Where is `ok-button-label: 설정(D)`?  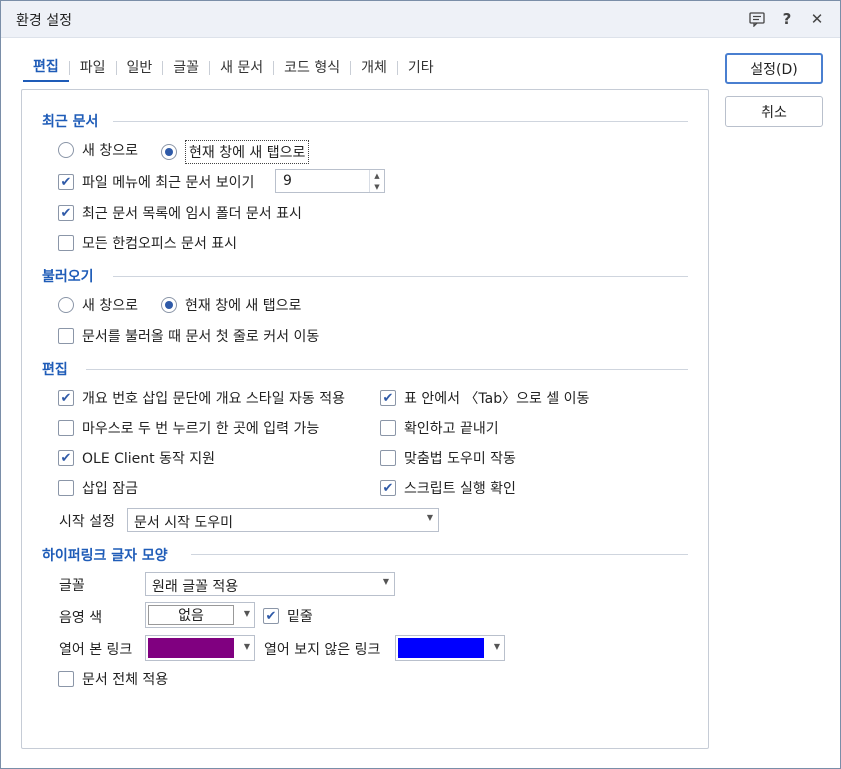
ok-button-label: 설정(D) is located at coordinates (774, 69).